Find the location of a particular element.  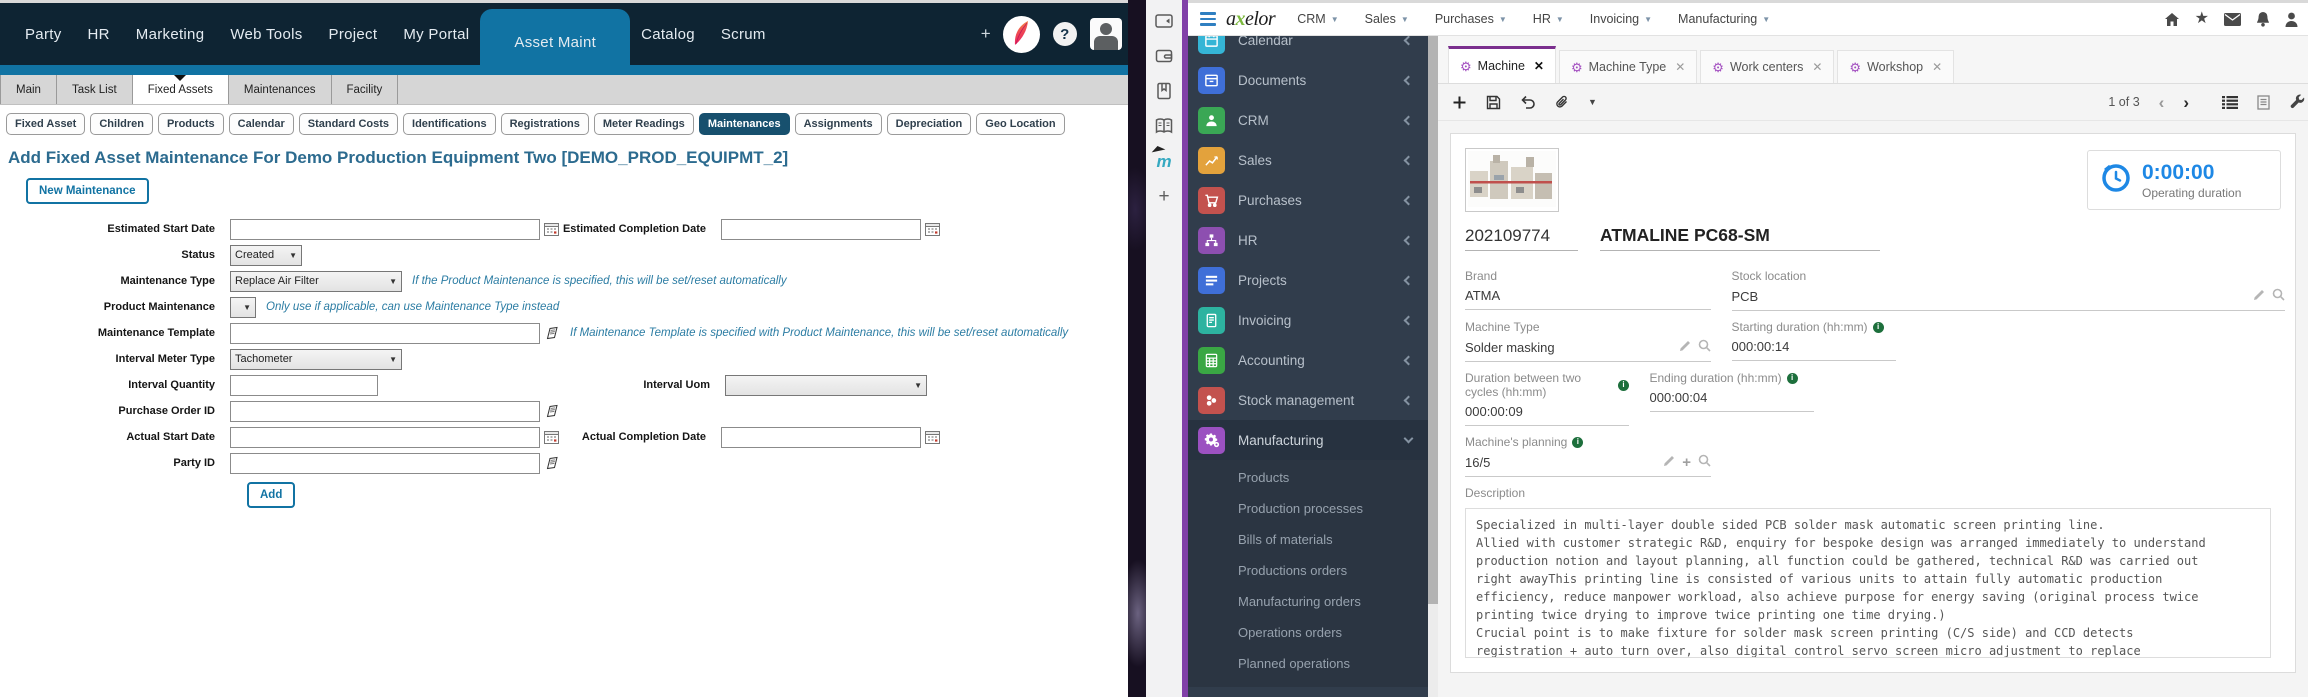

subnav-registrations: Registrations is located at coordinates (544, 124).